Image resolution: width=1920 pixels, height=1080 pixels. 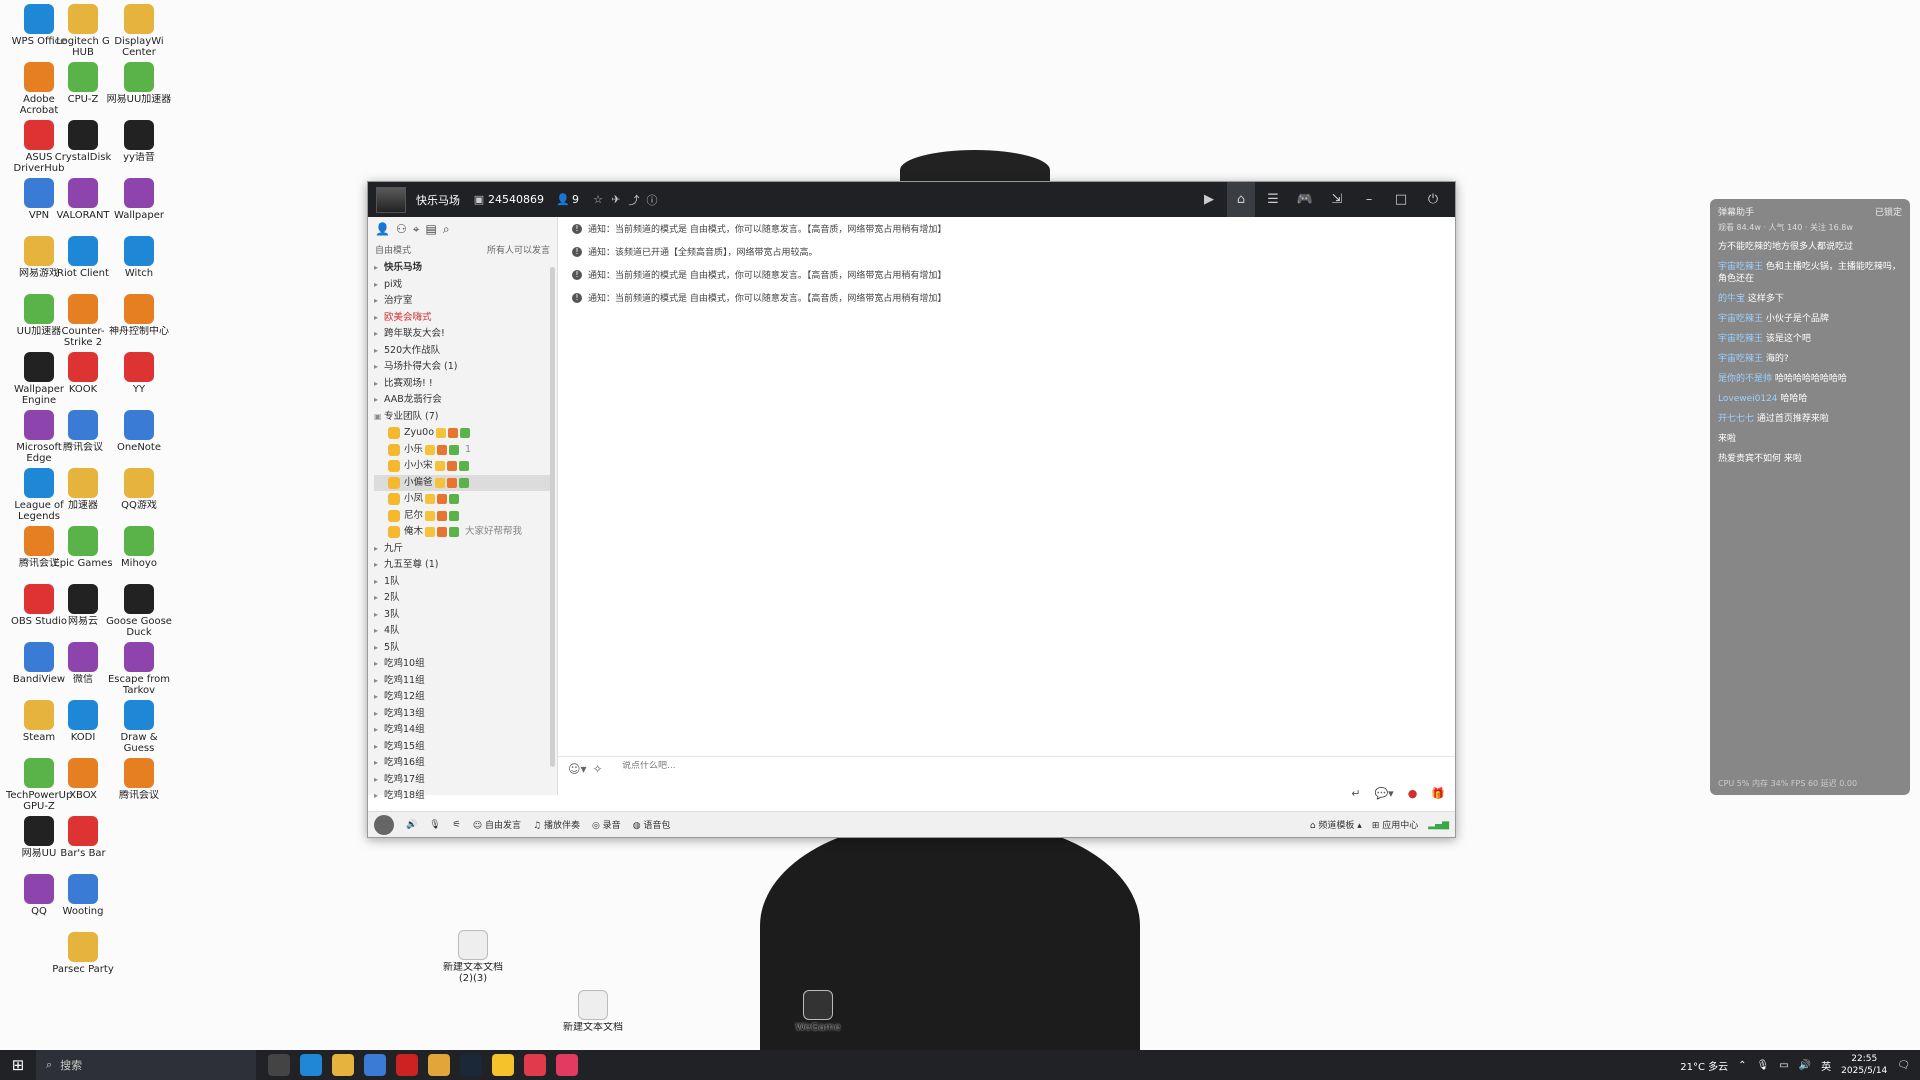 What do you see at coordinates (384, 824) in the screenshot?
I see `my-avatar` at bounding box center [384, 824].